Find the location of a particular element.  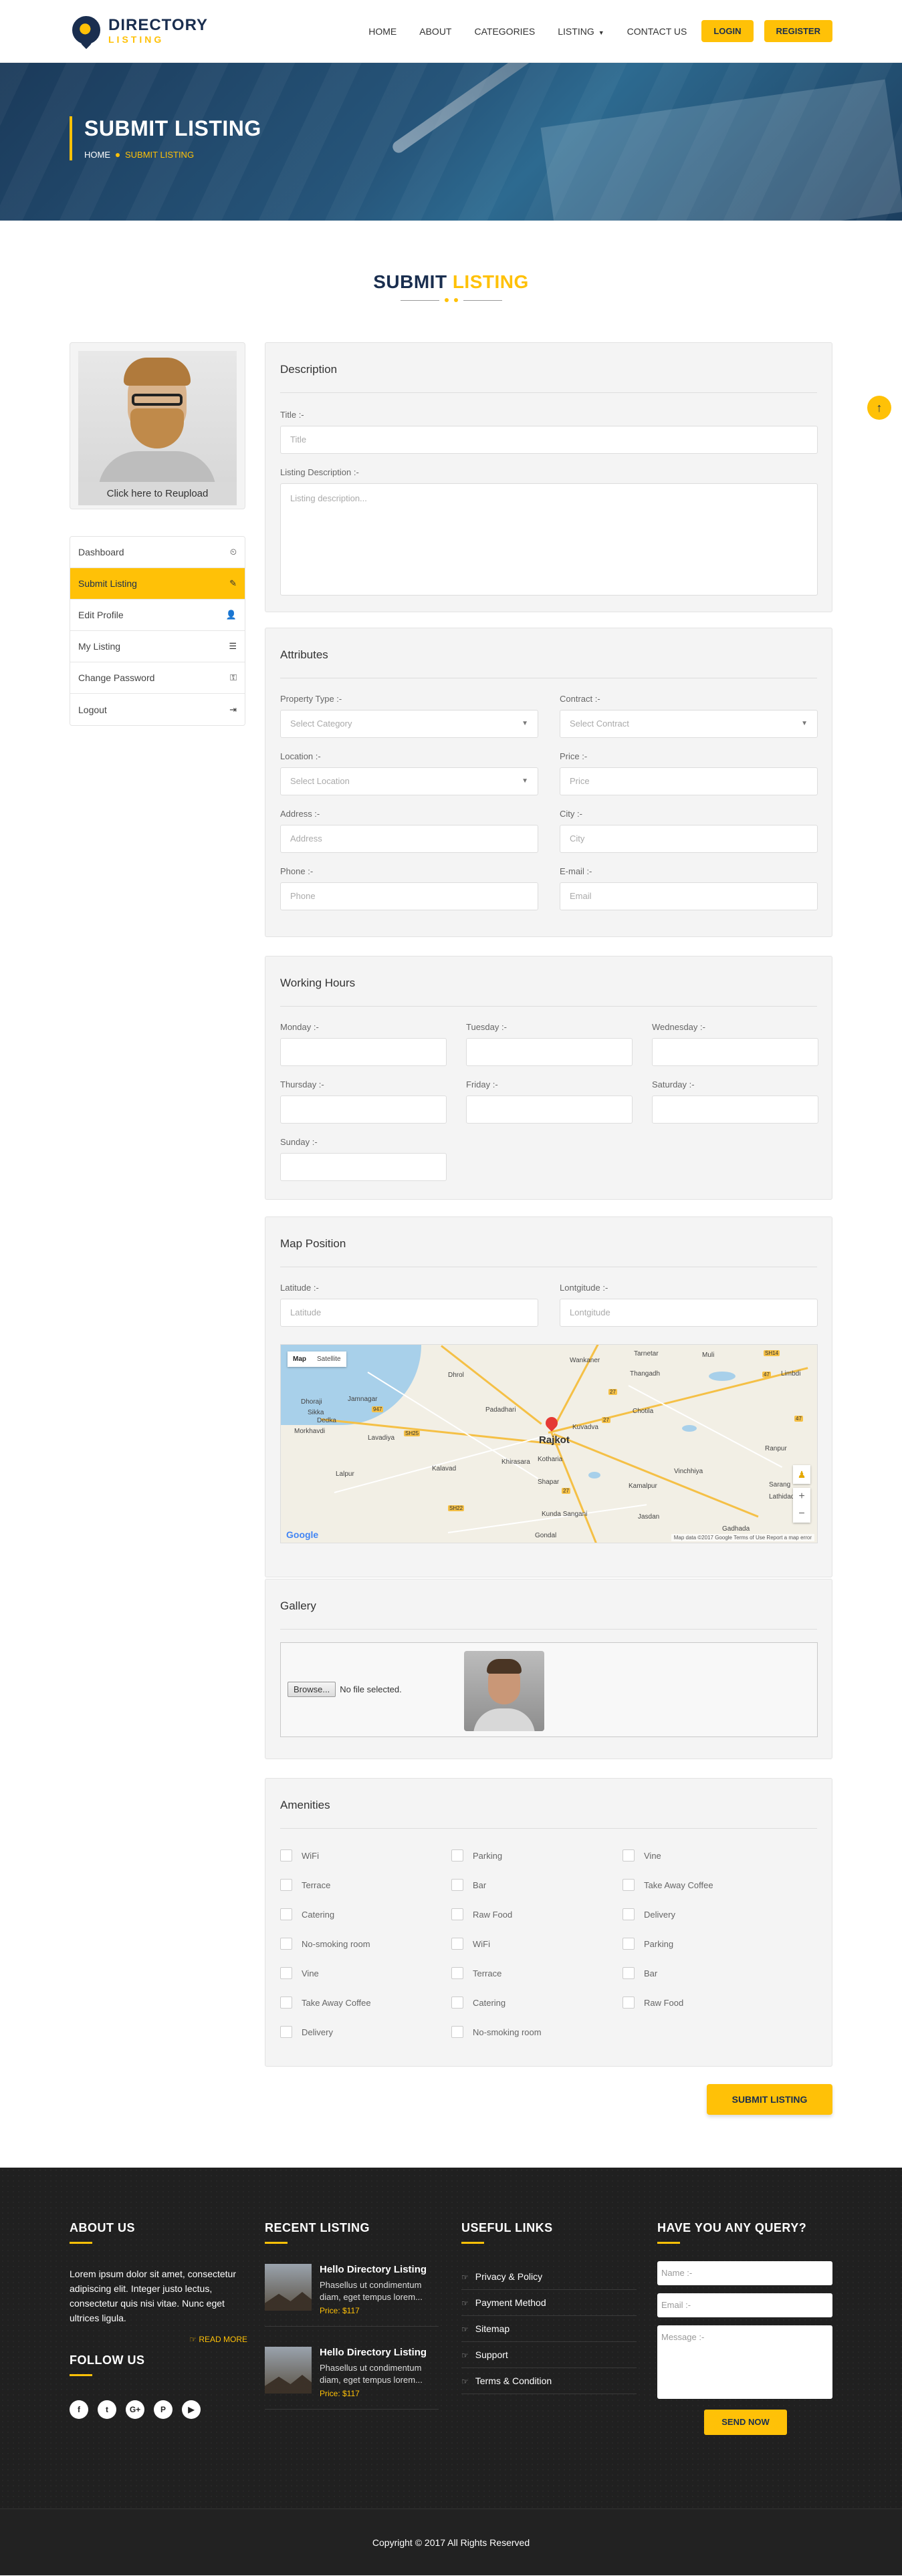

zoom-in-button: + is located at coordinates (802, 1496).